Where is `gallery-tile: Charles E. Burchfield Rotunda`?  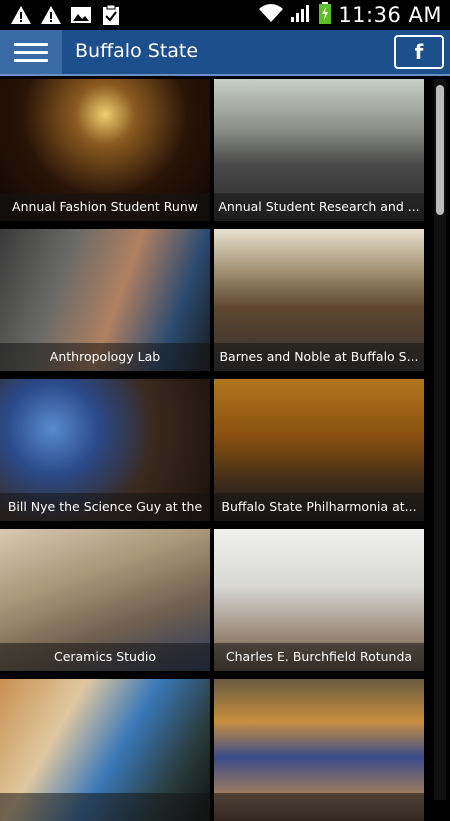
gallery-tile: Charles E. Burchfield Rotunda is located at coordinates (319, 600).